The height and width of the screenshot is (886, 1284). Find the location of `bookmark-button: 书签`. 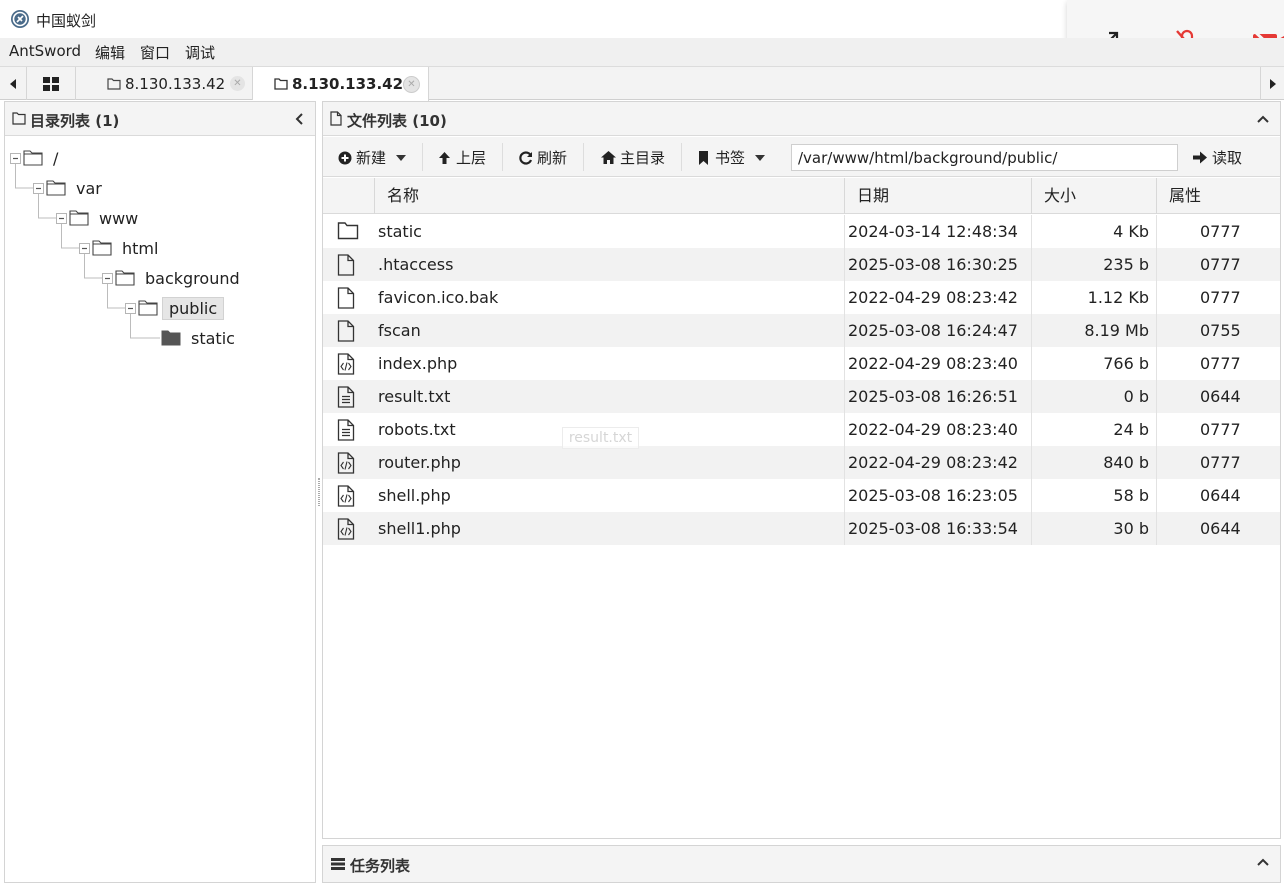

bookmark-button: 书签 is located at coordinates (732, 157).